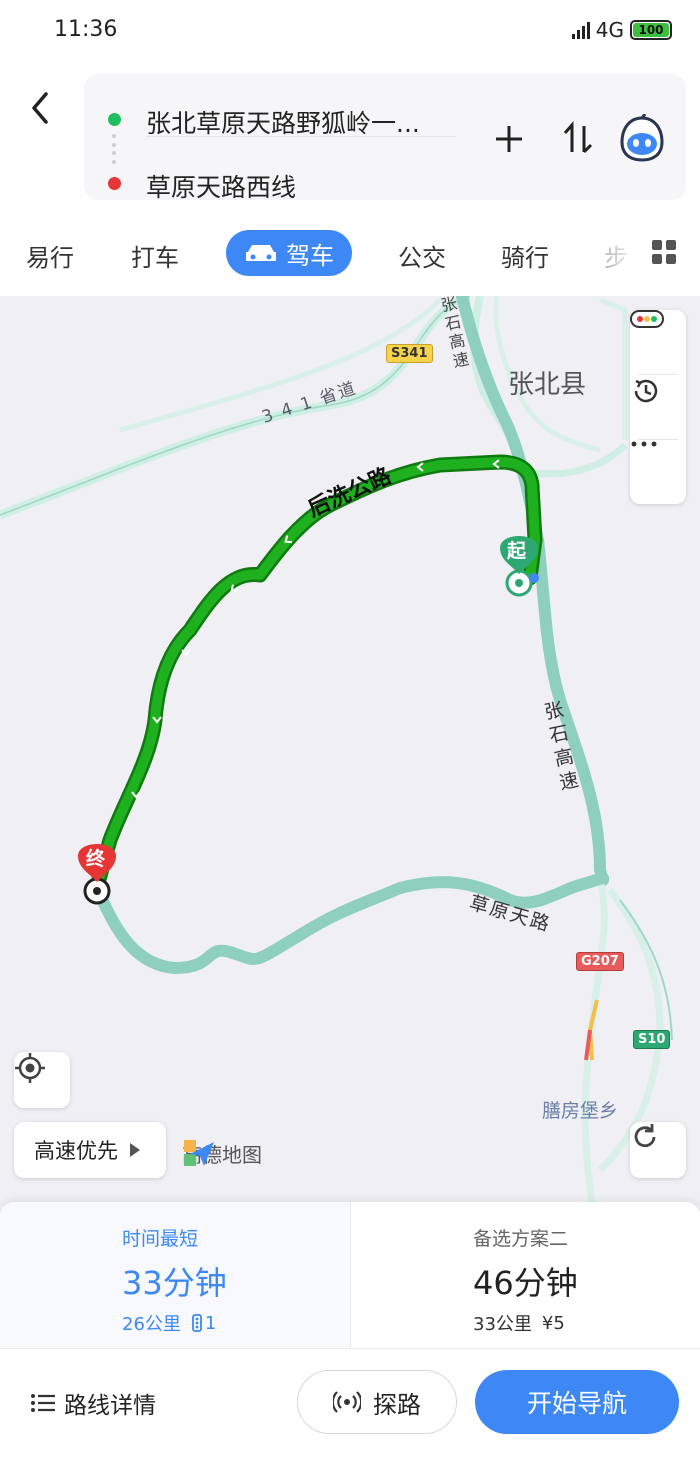  Describe the element at coordinates (547, 385) in the screenshot. I see `county-label: 张北县` at that location.